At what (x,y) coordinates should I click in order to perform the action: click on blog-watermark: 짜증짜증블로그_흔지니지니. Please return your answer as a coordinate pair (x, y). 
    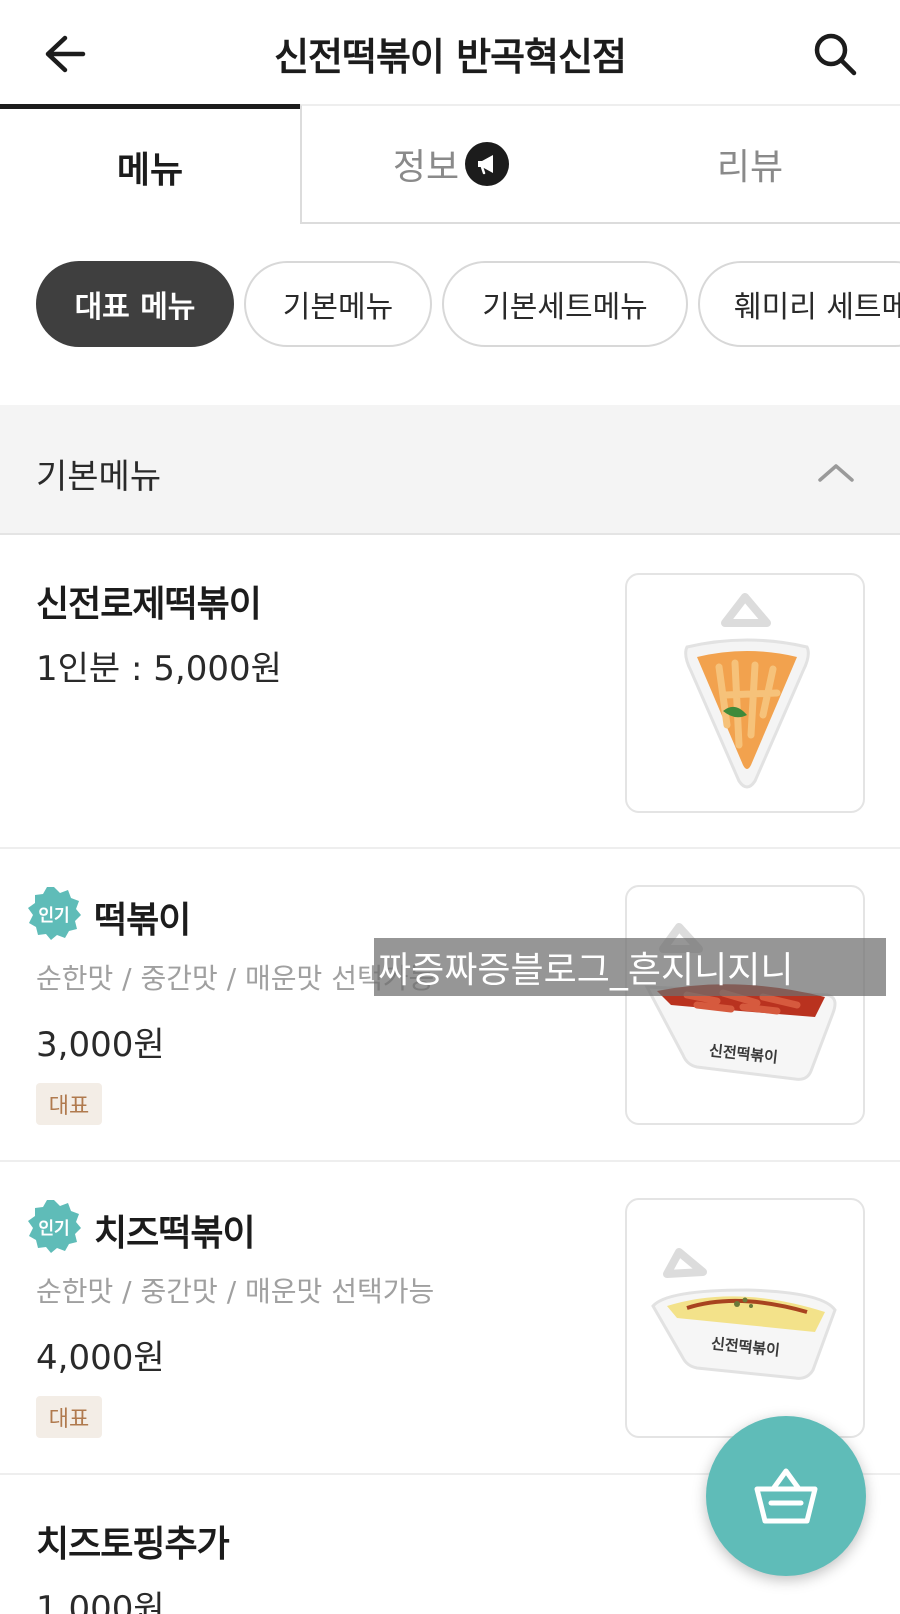
    Looking at the image, I should click on (630, 967).